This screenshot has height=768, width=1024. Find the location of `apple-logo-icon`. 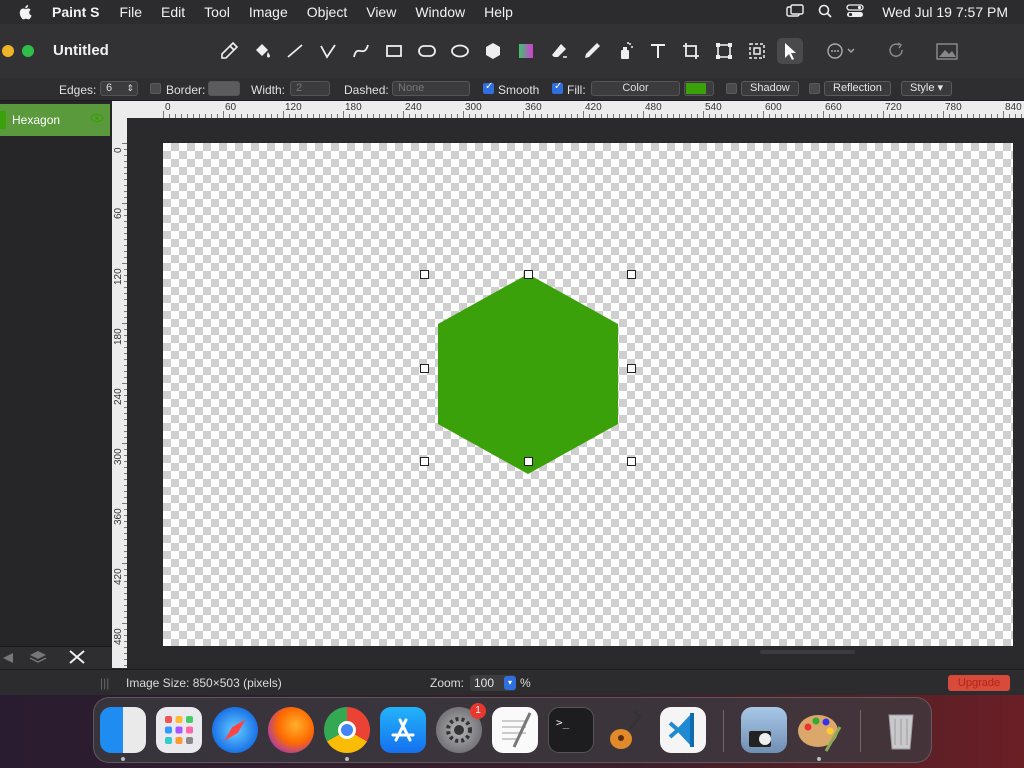

apple-logo-icon is located at coordinates (27, 12).